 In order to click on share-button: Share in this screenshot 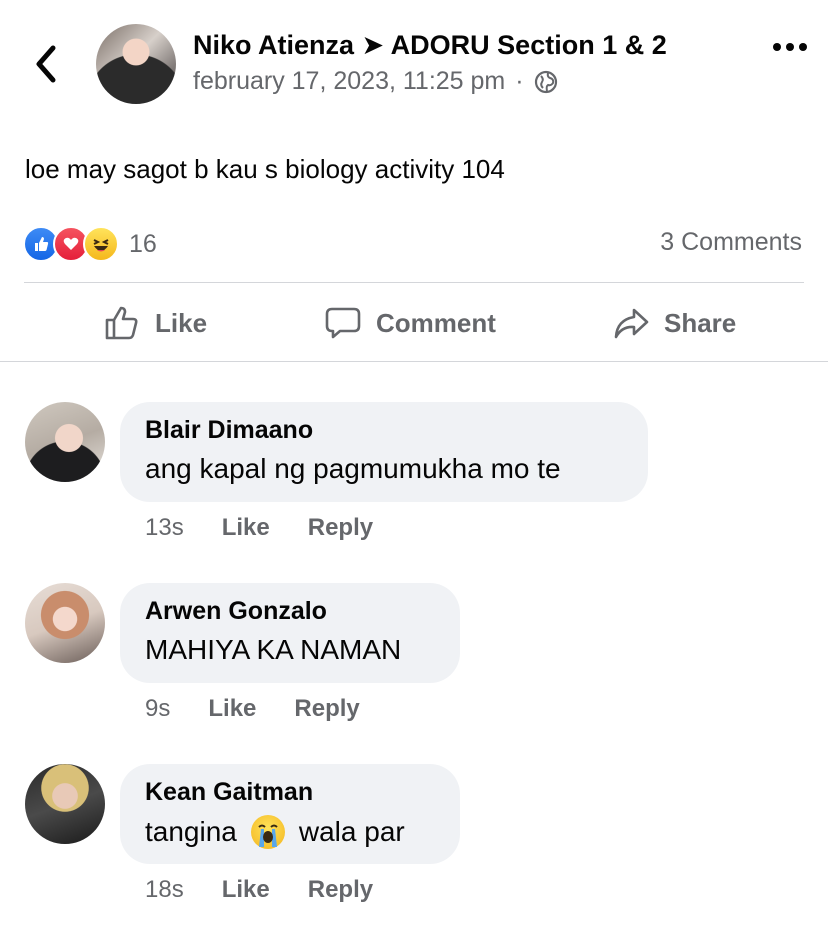, I will do `click(674, 323)`.